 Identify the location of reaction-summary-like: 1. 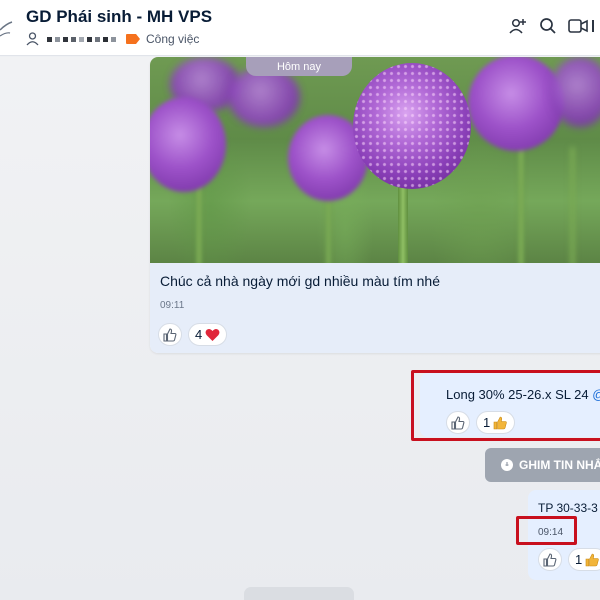
(584, 559).